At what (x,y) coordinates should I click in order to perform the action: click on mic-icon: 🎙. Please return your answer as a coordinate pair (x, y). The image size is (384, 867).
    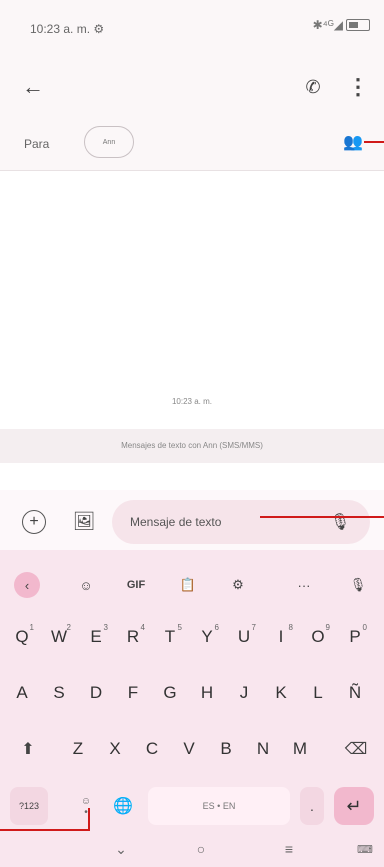
    Looking at the image, I should click on (340, 522).